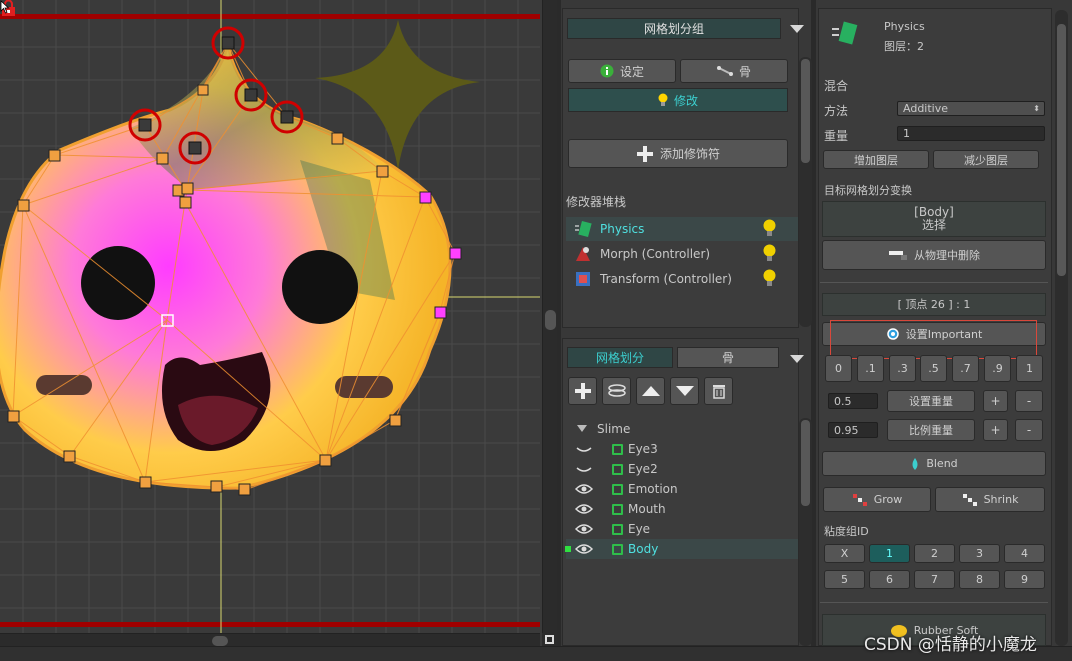 The width and height of the screenshot is (1072, 661). What do you see at coordinates (902, 368) in the screenshot?
I see `weight-preset-0-3: .3` at bounding box center [902, 368].